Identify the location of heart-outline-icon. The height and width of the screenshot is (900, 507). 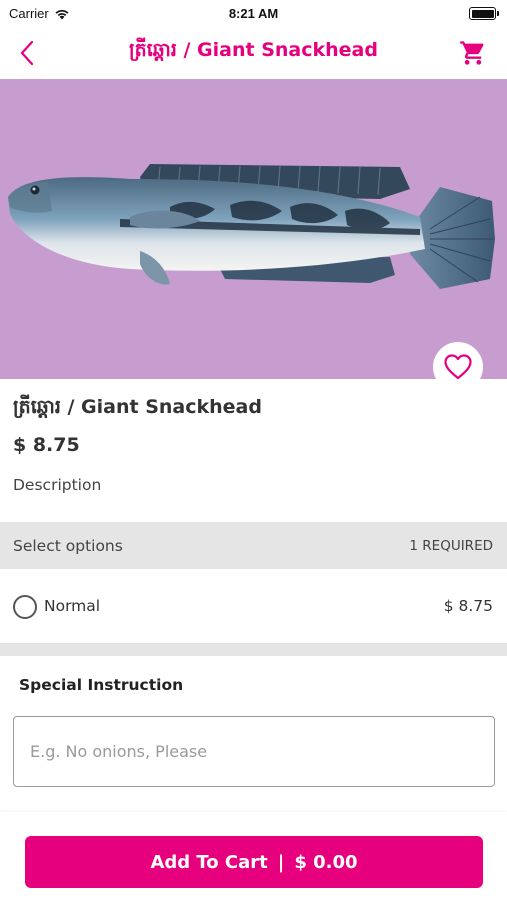
(458, 367).